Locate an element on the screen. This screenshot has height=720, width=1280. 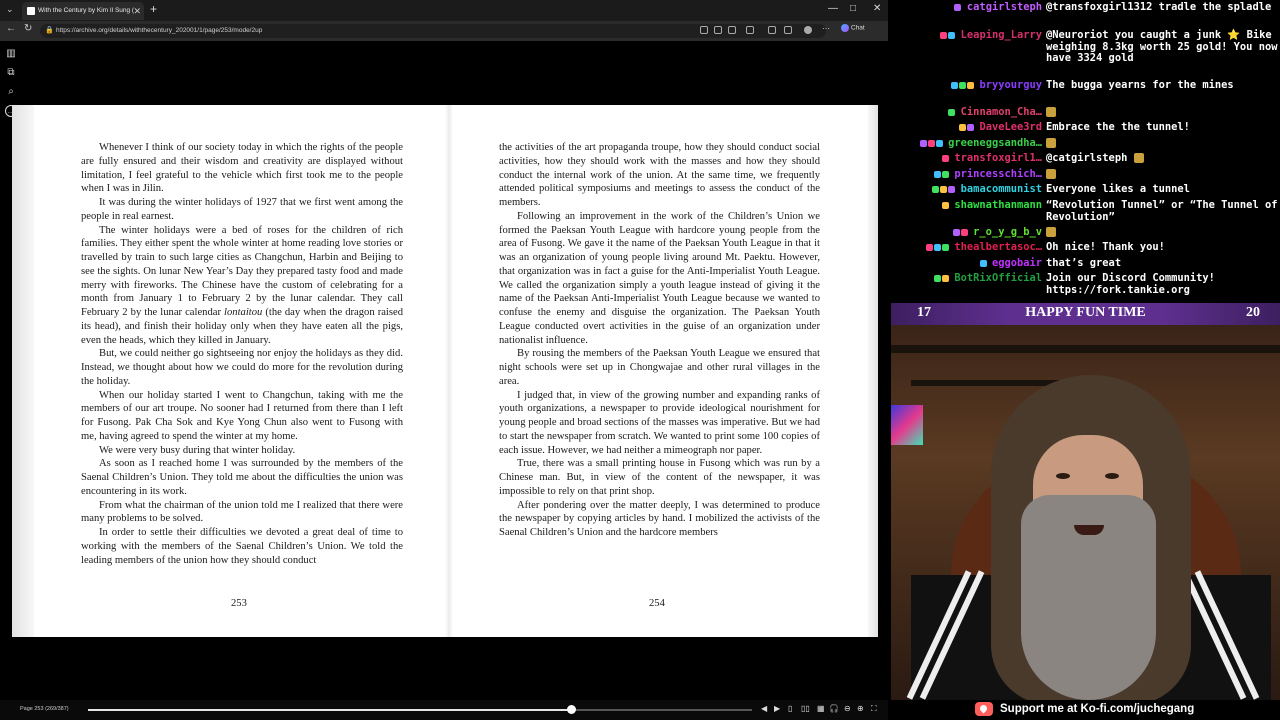
chat-username: DaveLee3rd is located at coordinates (1010, 127).